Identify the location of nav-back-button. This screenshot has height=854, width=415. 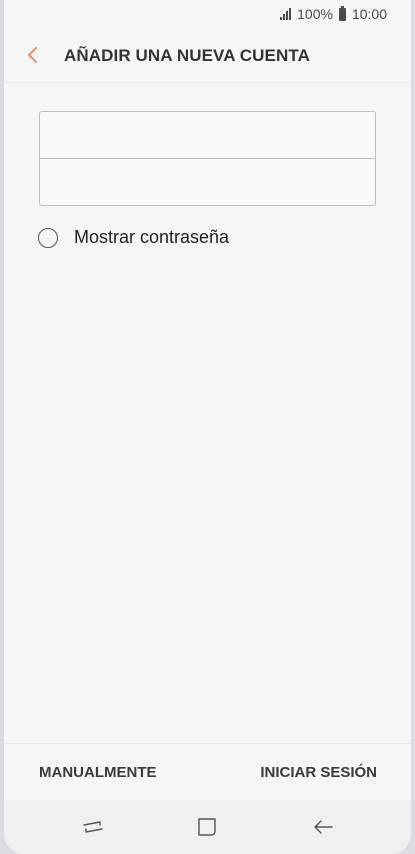
(323, 827).